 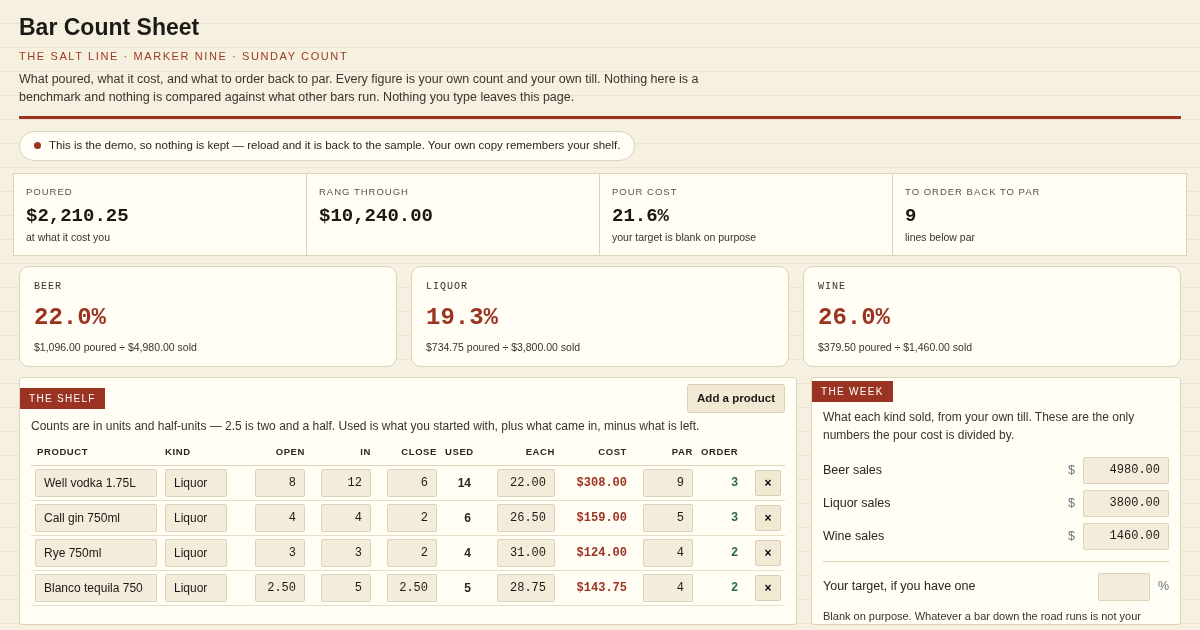 I want to click on cost-cell: $124.00, so click(x=595, y=553).